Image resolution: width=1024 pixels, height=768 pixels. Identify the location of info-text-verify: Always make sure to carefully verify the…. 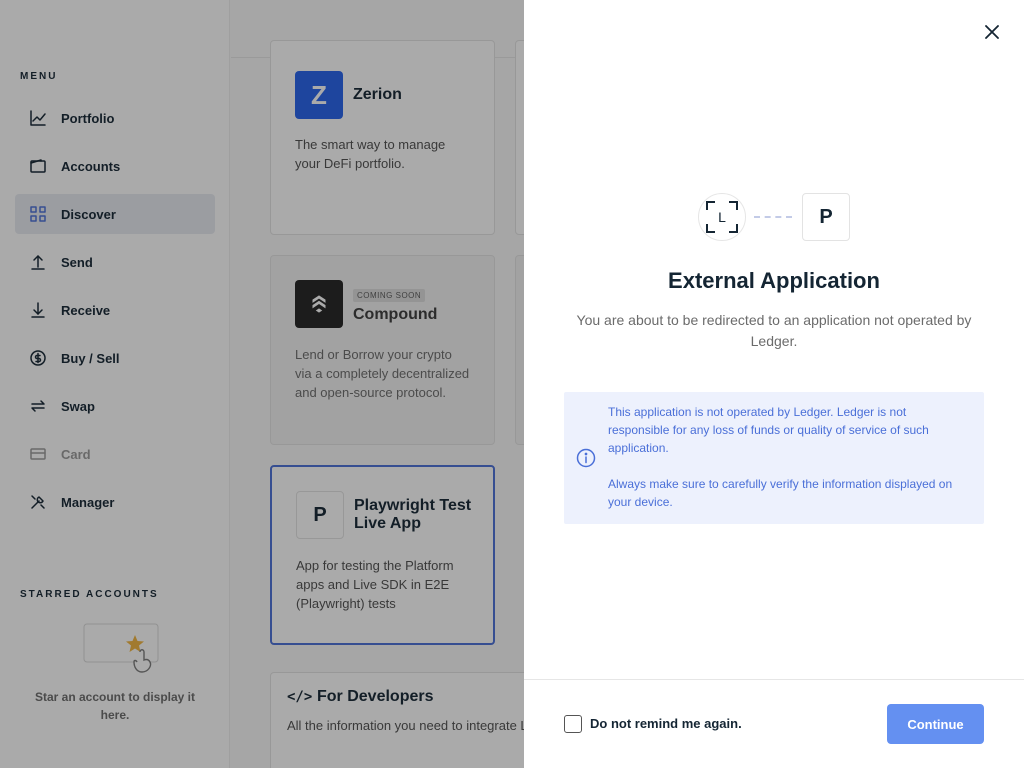
(780, 493).